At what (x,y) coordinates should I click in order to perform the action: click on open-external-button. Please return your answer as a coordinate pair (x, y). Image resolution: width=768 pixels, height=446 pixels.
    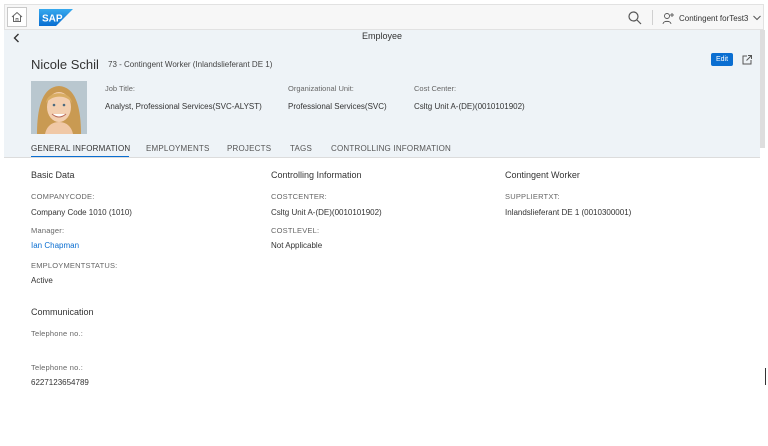
    Looking at the image, I should click on (747, 59).